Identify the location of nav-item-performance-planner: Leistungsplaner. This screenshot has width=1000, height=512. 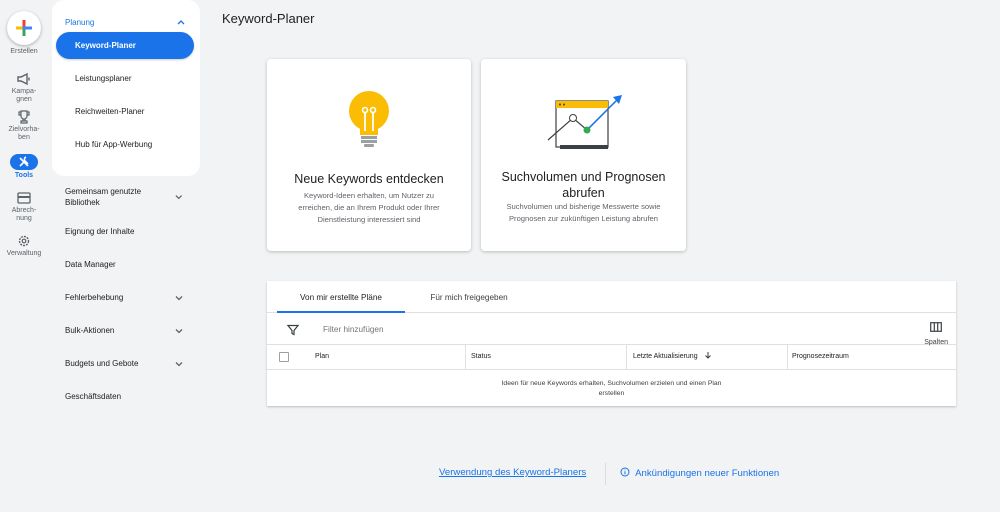
(125, 78).